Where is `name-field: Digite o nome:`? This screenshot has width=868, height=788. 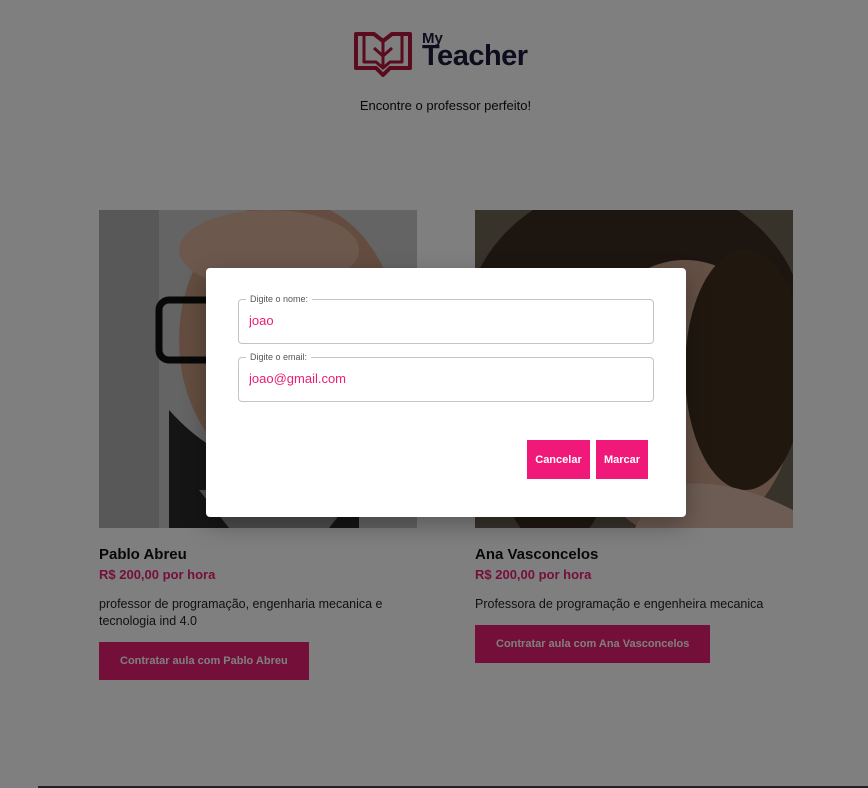
name-field: Digite o nome: is located at coordinates (446, 319).